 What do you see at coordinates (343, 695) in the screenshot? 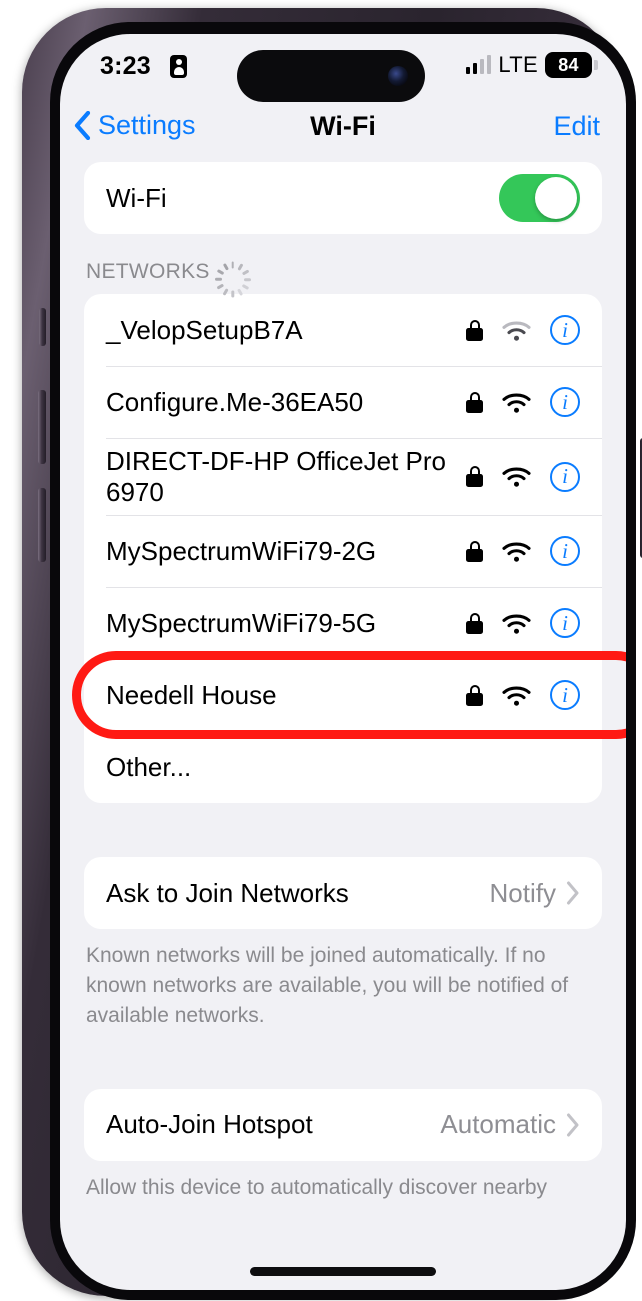
I see `network-row: Needell House i` at bounding box center [343, 695].